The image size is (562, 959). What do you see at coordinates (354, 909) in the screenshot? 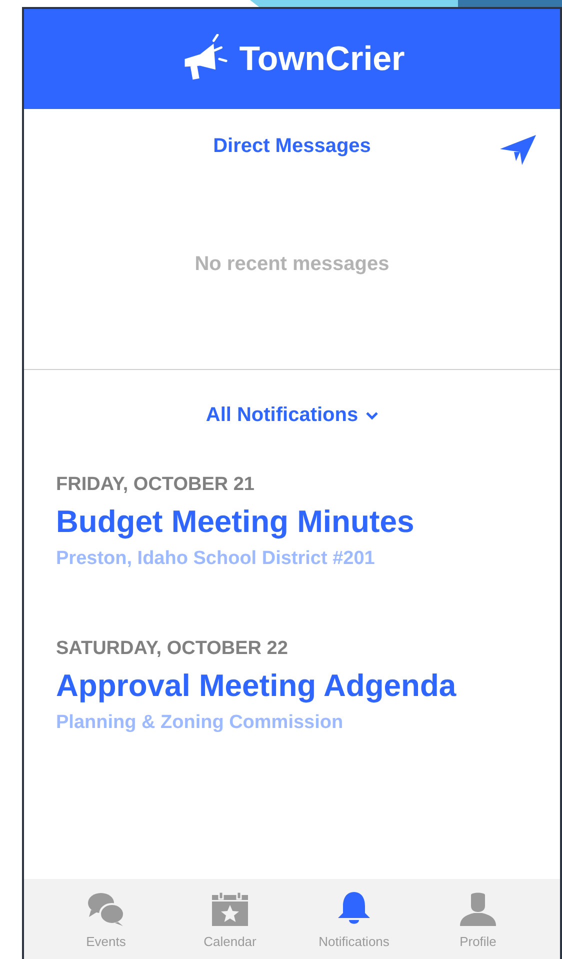
I see `bell-icon` at bounding box center [354, 909].